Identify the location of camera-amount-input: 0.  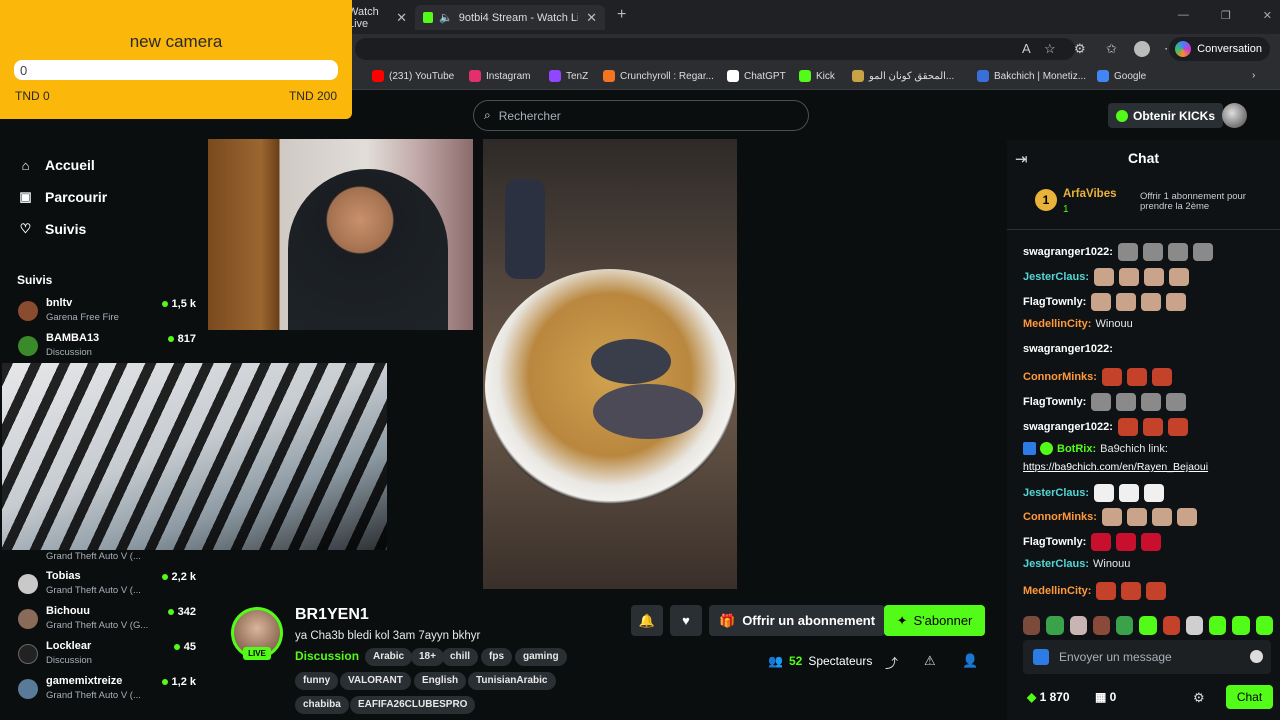
(176, 70).